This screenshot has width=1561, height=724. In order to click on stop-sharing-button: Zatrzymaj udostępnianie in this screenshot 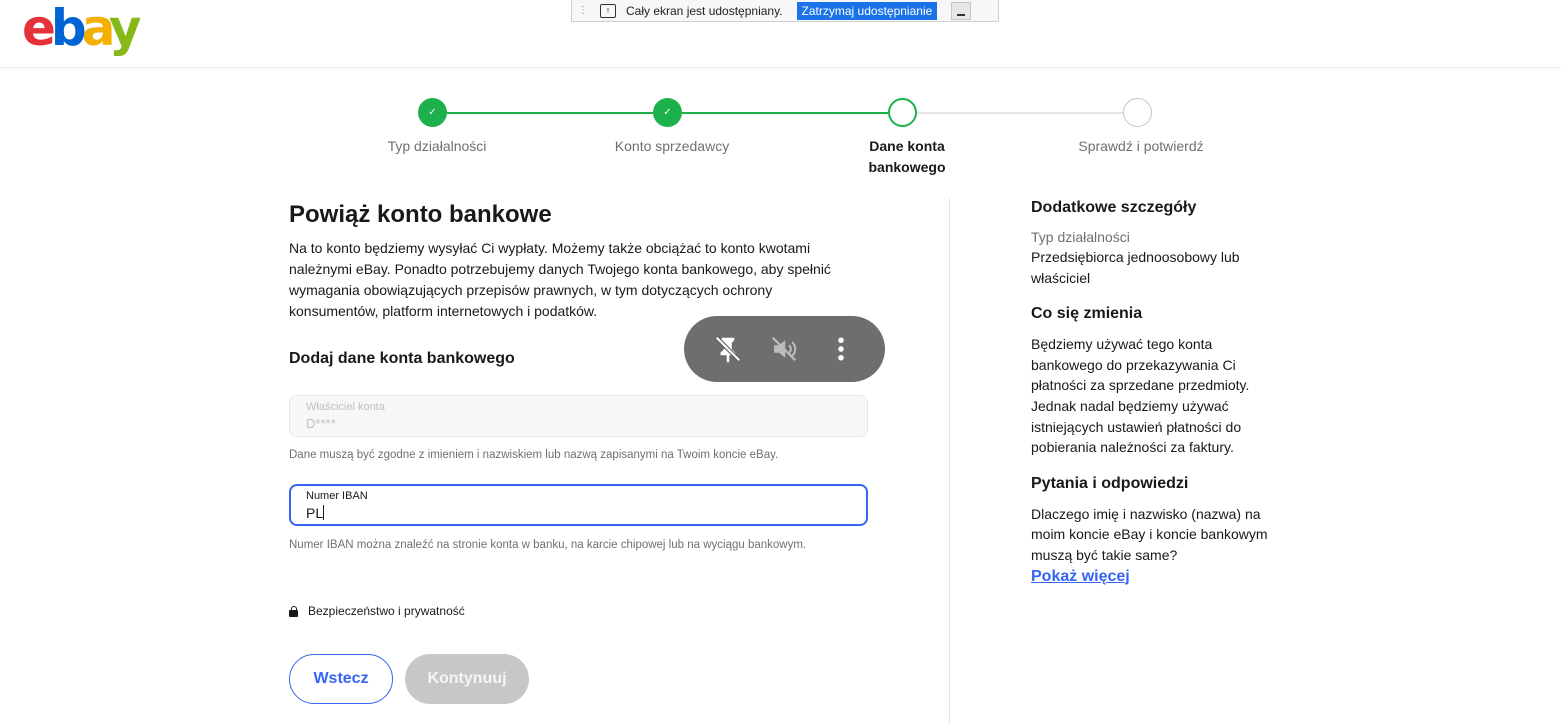, I will do `click(867, 10)`.